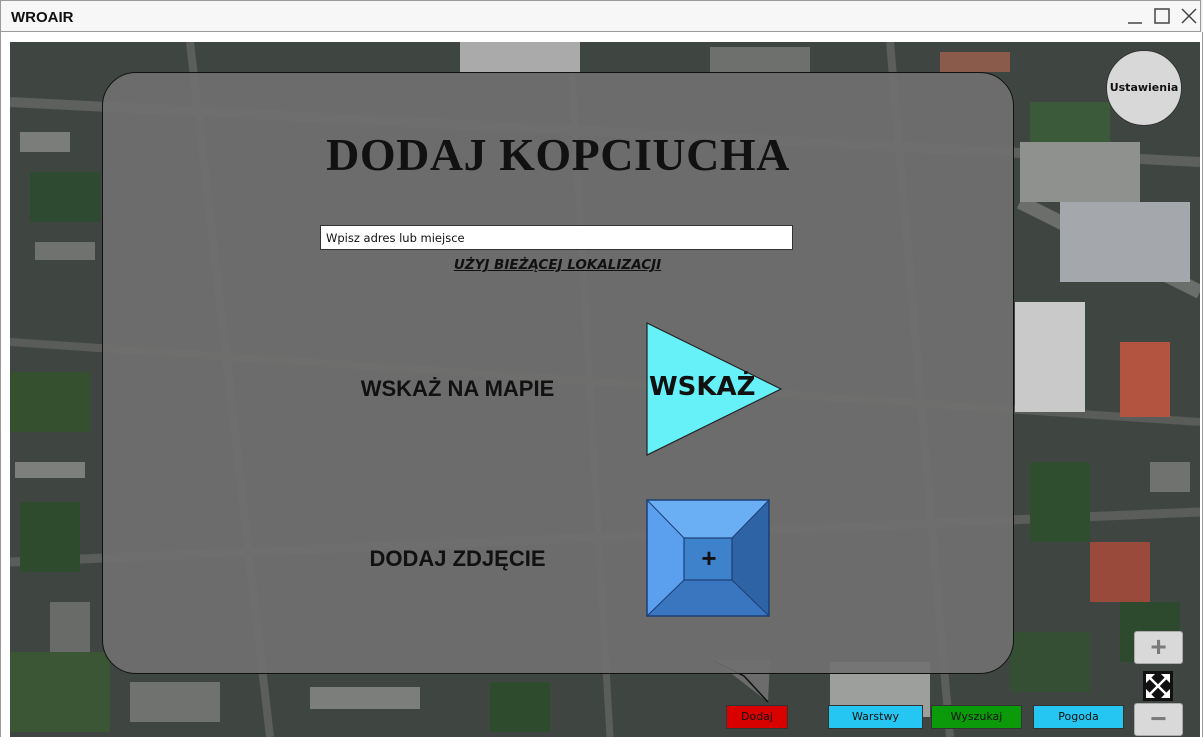 The width and height of the screenshot is (1203, 737). I want to click on window-titlebar: WROAIR, so click(600, 16).